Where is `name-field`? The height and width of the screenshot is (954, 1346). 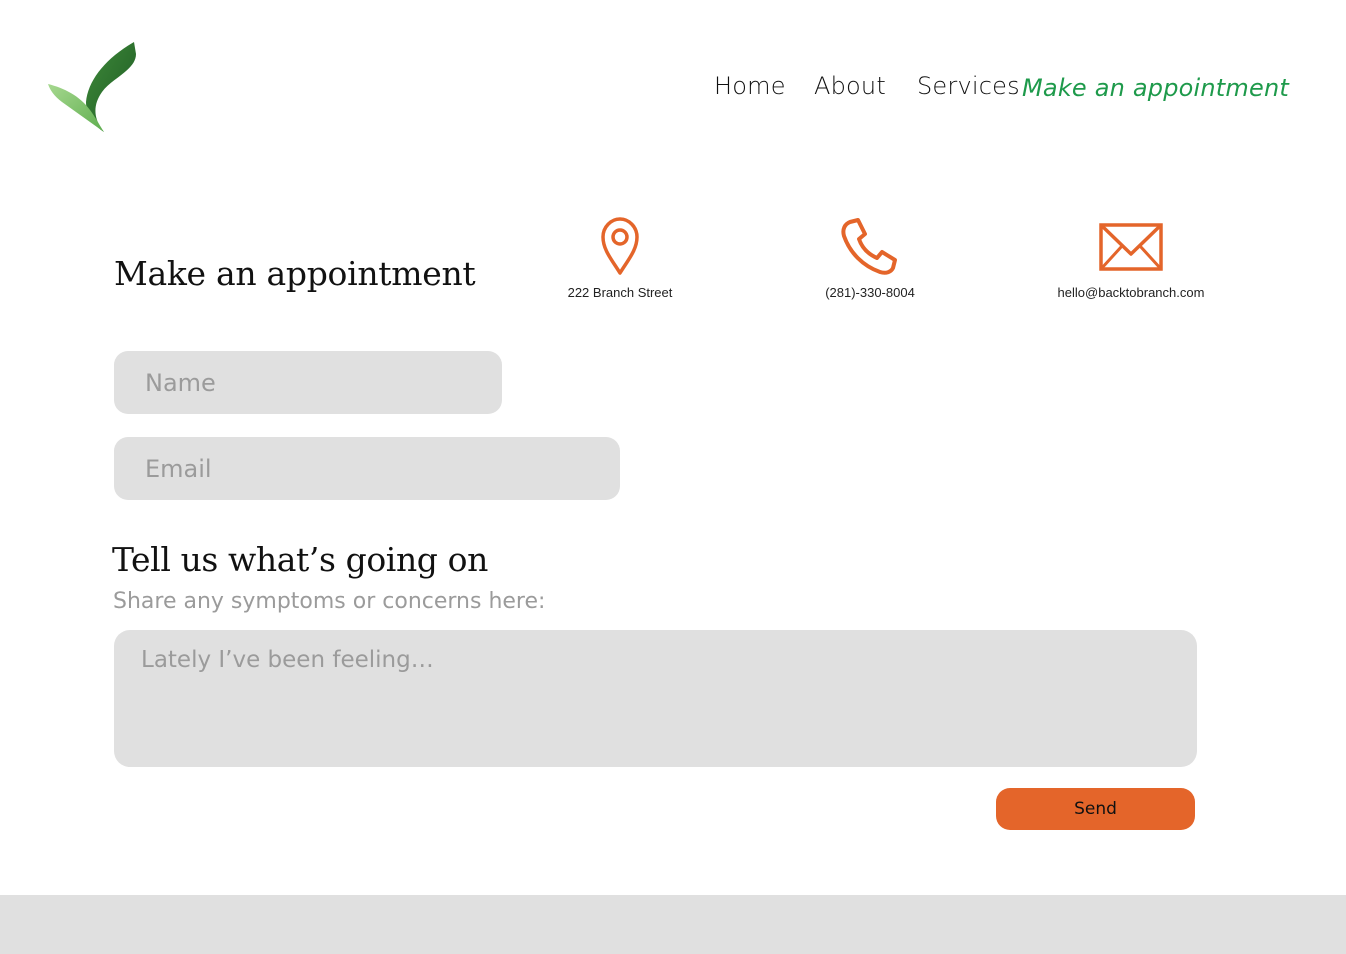
name-field is located at coordinates (308, 382).